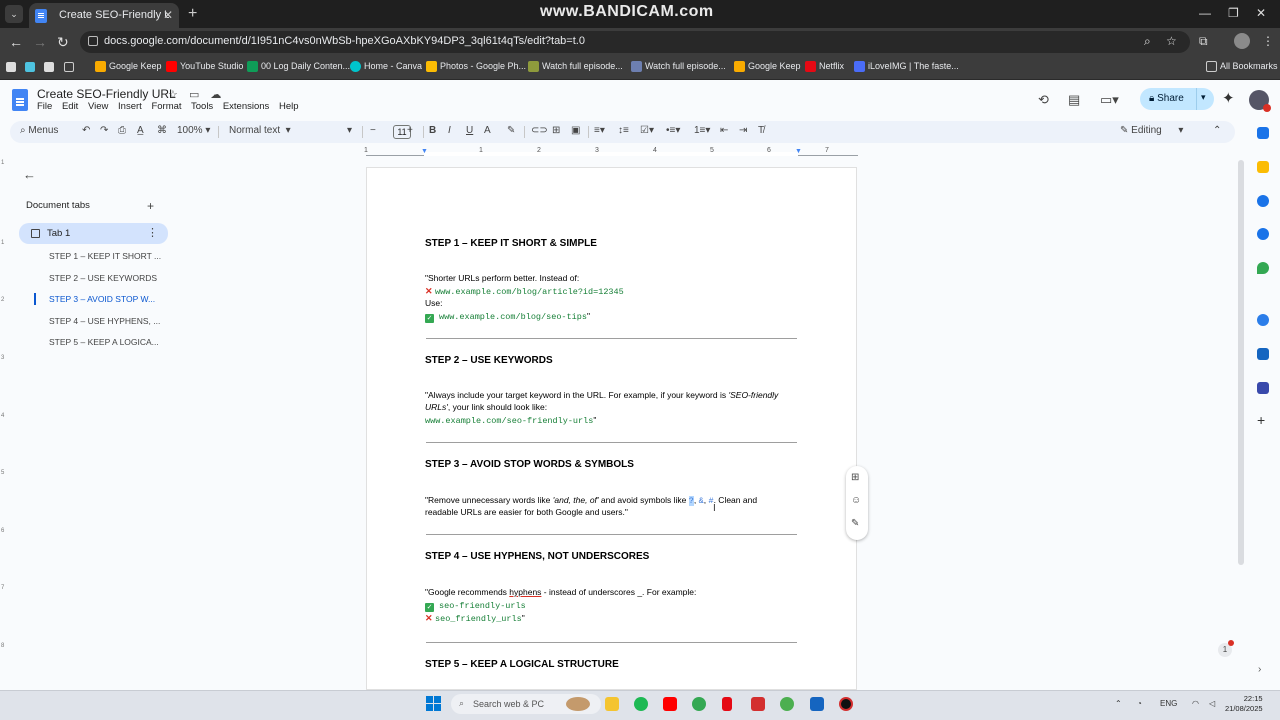 This screenshot has height=720, width=1280. What do you see at coordinates (44, 106) in the screenshot?
I see `menu-file: File` at bounding box center [44, 106].